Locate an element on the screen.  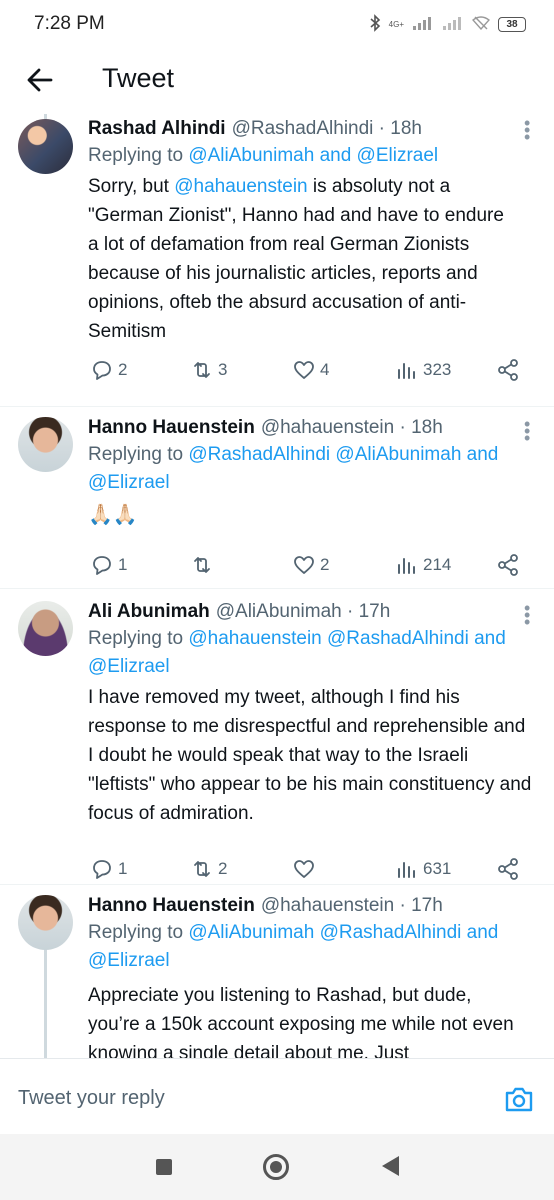
system-nav-bar is located at coordinates (277, 1167).